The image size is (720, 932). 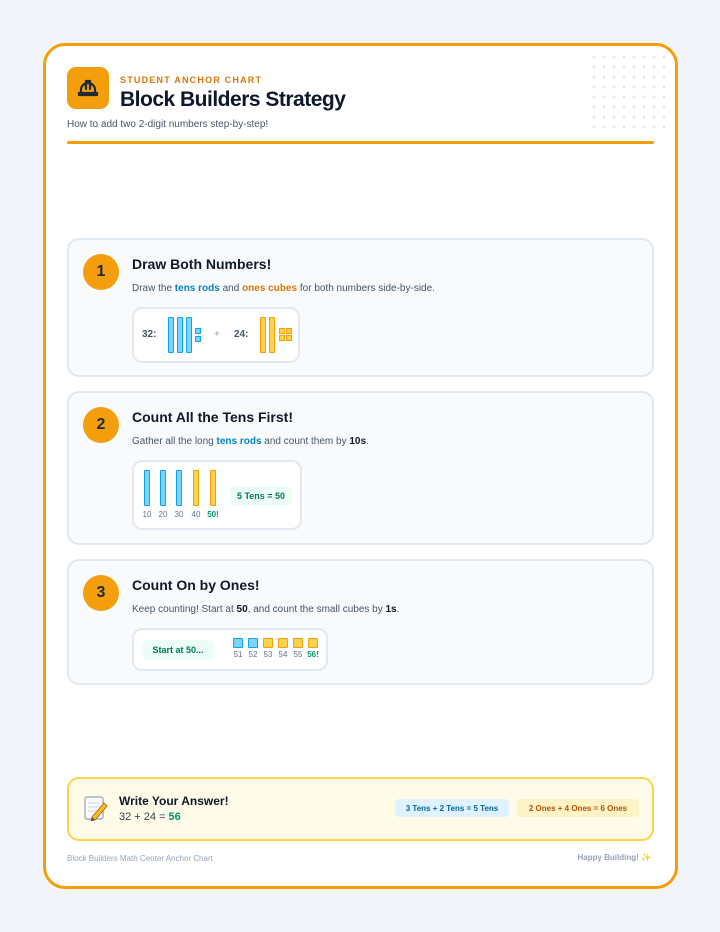 I want to click on answer-result: 56, so click(x=174, y=817).